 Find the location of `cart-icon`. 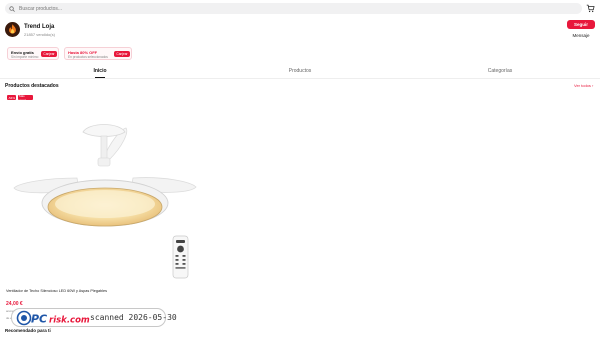

cart-icon is located at coordinates (590, 8).